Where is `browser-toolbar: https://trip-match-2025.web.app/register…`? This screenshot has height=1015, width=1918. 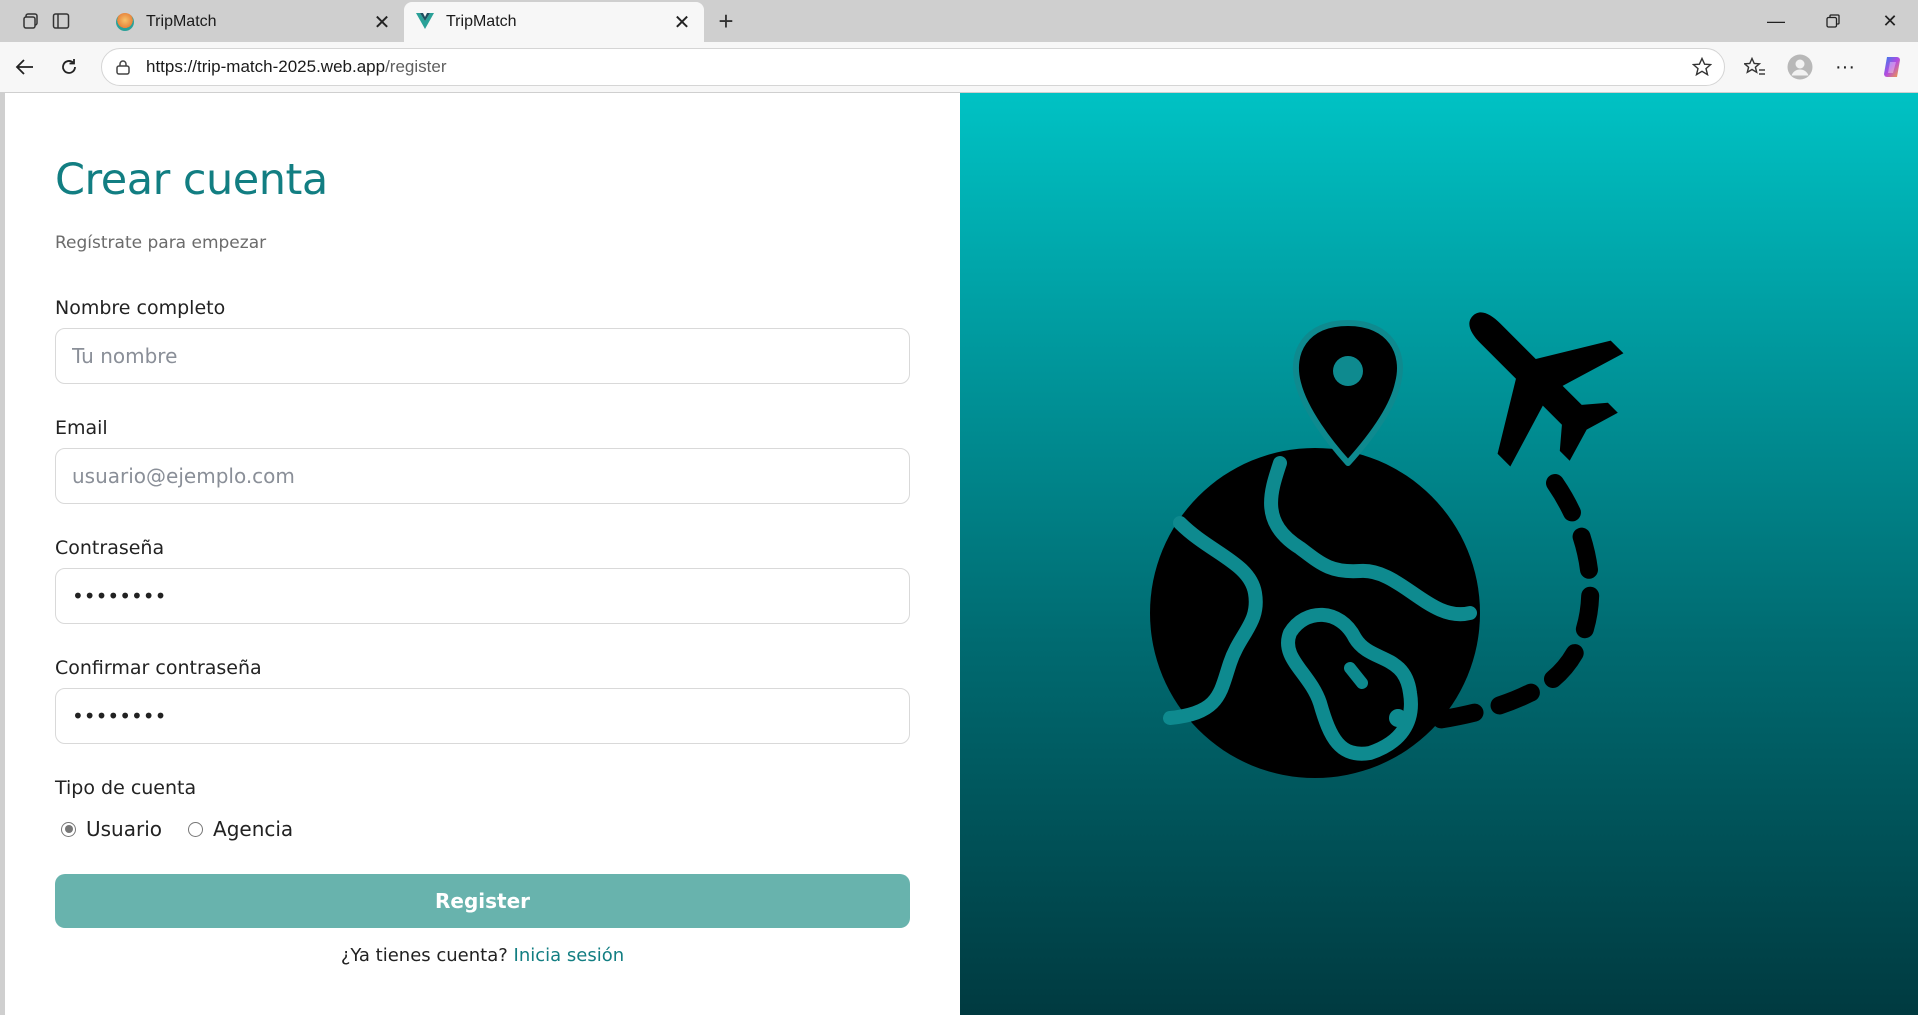 browser-toolbar: https://trip-match-2025.web.app/register… is located at coordinates (959, 67).